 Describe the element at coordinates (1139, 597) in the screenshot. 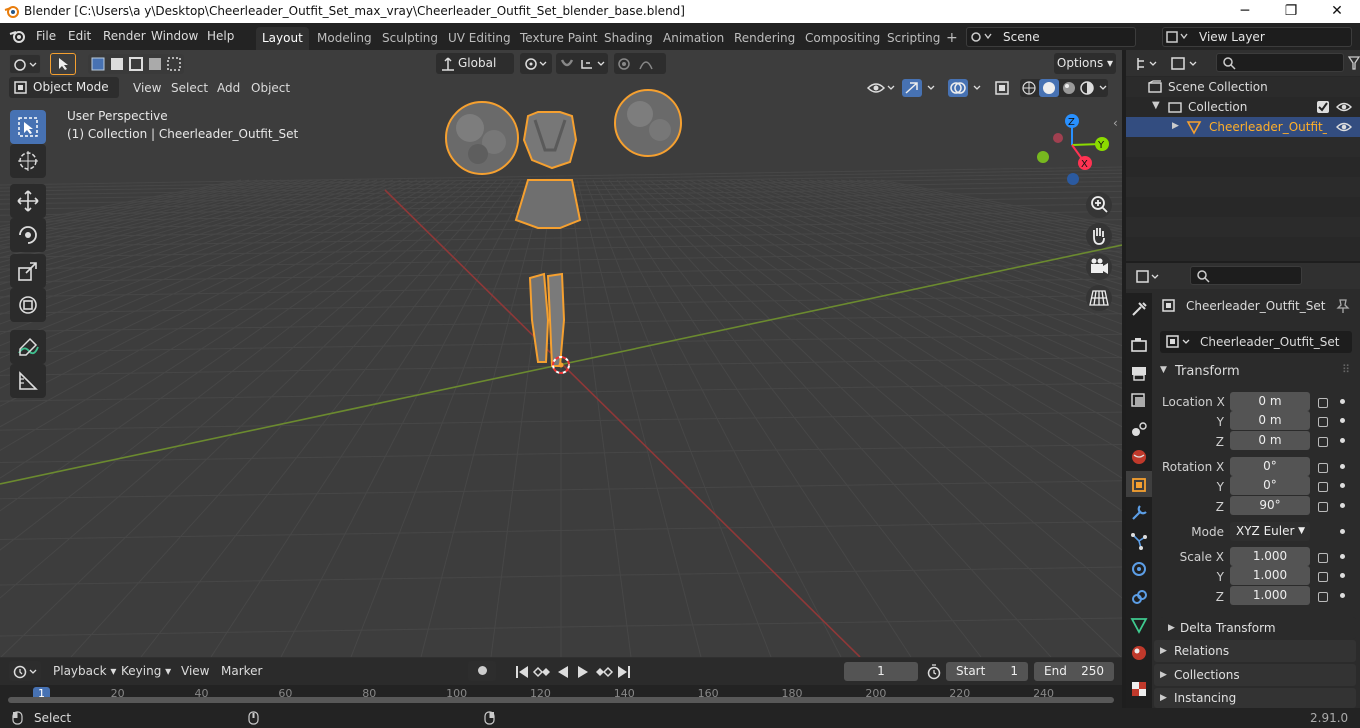

I see `constraints-tab-icon` at that location.